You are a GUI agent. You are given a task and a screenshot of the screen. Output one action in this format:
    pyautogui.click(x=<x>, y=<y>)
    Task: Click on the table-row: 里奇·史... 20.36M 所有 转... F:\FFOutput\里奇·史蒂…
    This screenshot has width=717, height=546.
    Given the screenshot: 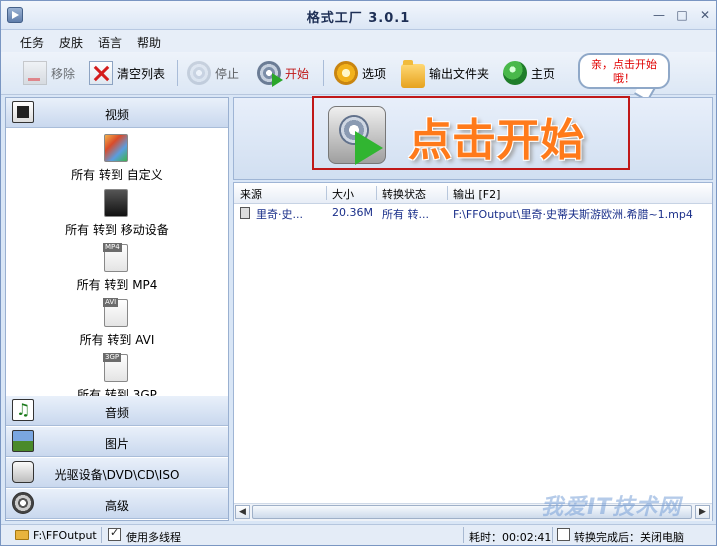 What is the action you would take?
    pyautogui.click(x=473, y=213)
    